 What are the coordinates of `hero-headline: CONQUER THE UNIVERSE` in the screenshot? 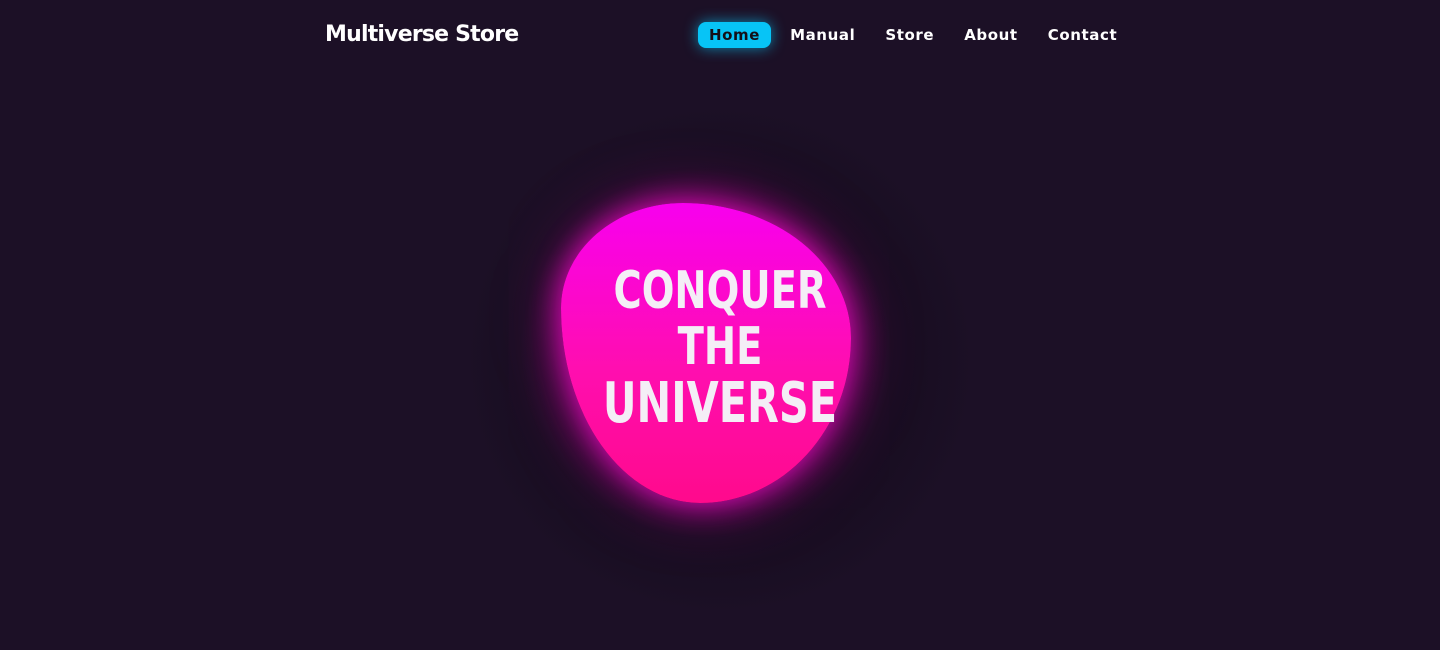 It's located at (719, 348).